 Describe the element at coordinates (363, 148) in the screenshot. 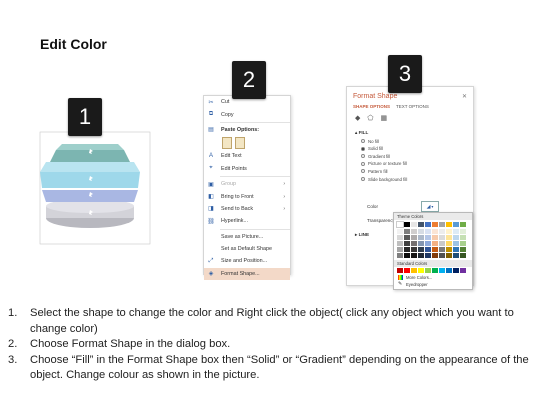

I see `radio-selected-icon` at that location.